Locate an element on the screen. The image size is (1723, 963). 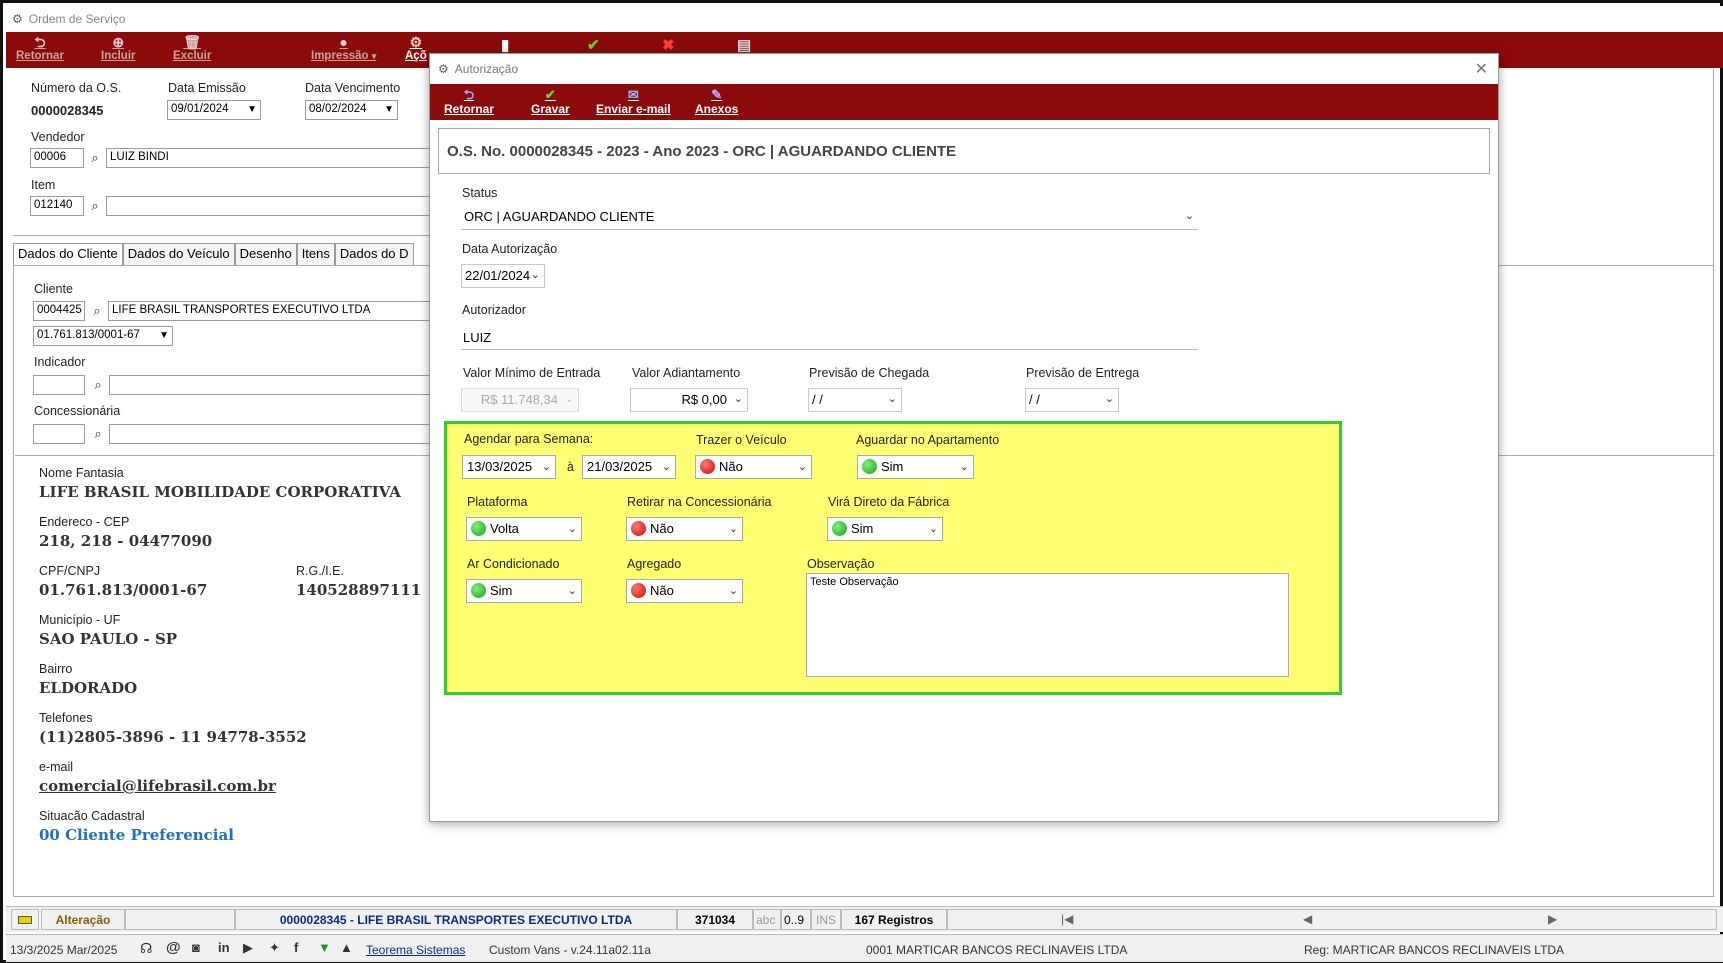
cpf-value: 01.761.813/0001-67 is located at coordinates (123, 590).